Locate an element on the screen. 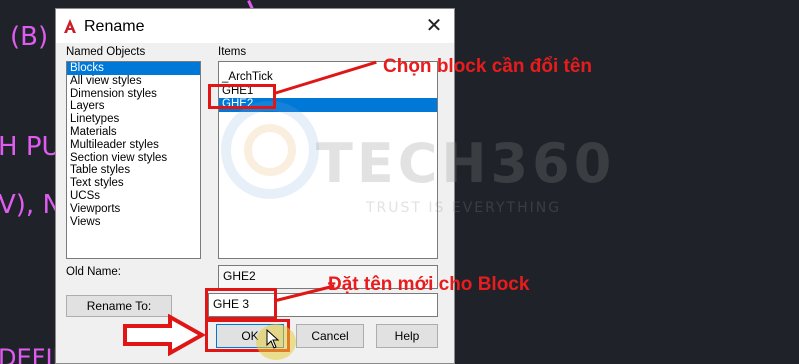 This screenshot has height=364, width=799. autocad-logo-icon is located at coordinates (70, 26).